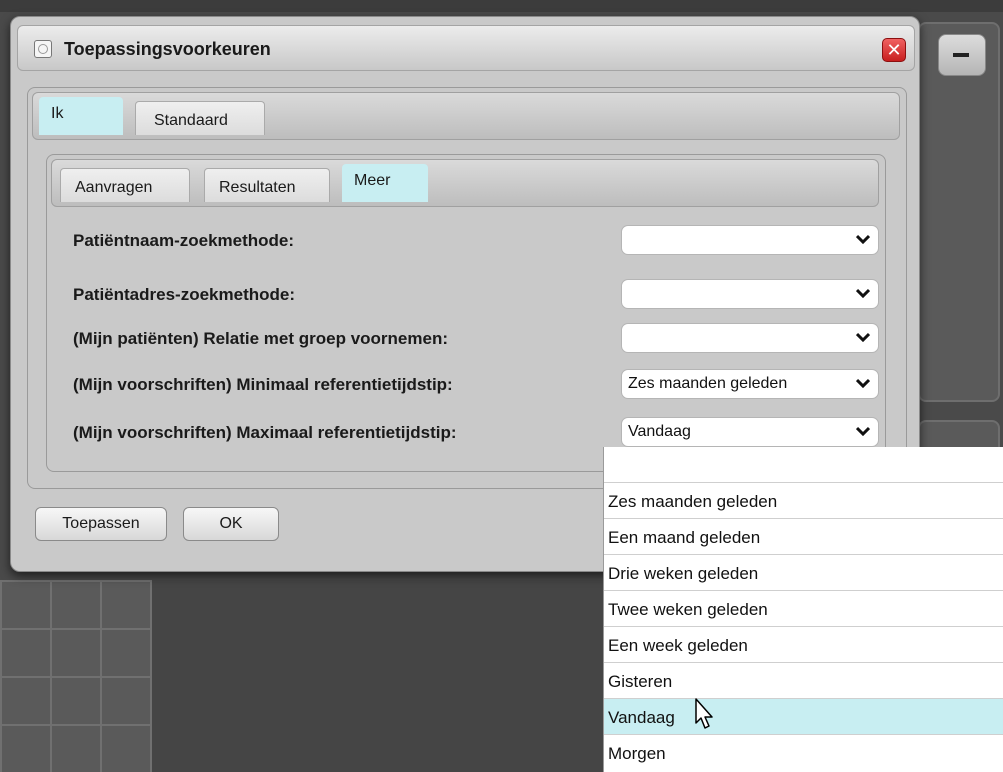  Describe the element at coordinates (81, 116) in the screenshot. I see `tab-ik: Ik` at that location.